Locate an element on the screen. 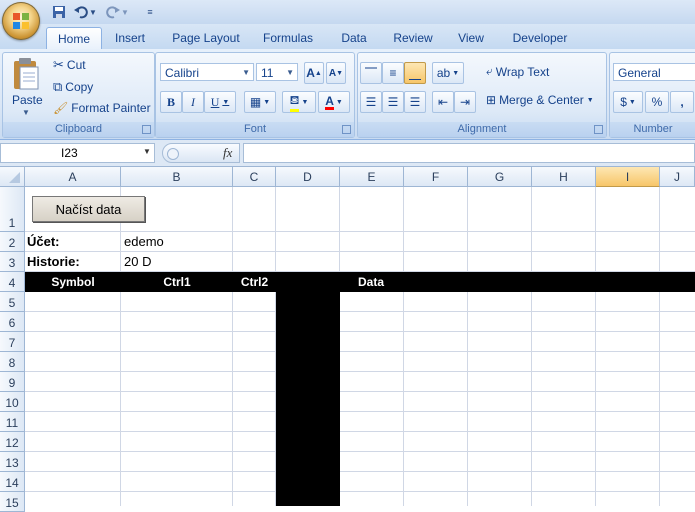 This screenshot has width=695, height=512. wrap-text-icon: ⤶ is located at coordinates (489, 71).